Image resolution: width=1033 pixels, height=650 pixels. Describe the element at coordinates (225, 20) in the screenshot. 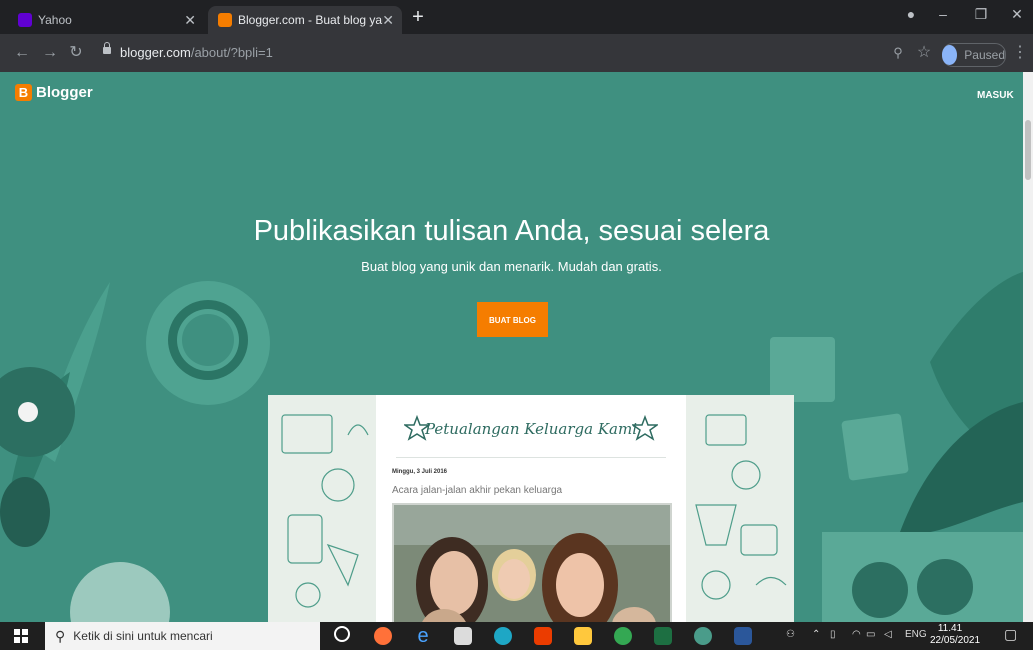

I see `blogger-favicon-icon` at that location.